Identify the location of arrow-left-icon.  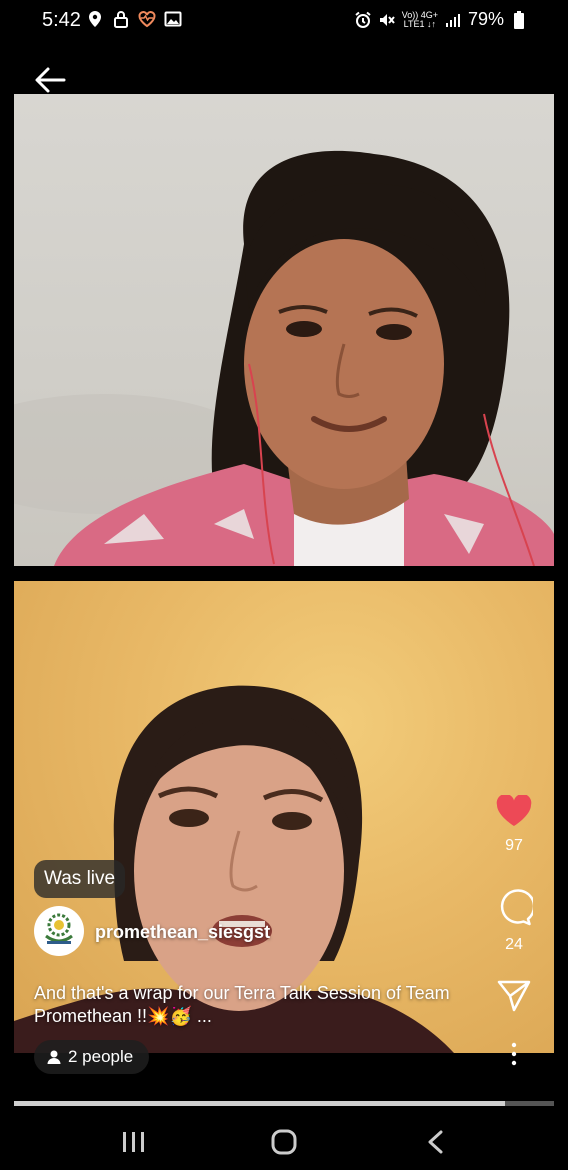
(50, 80).